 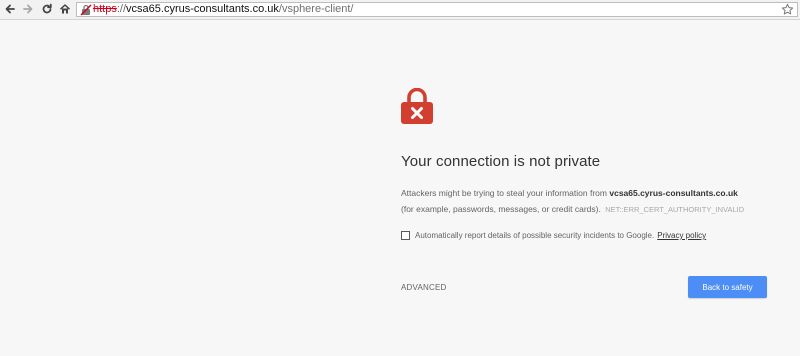 What do you see at coordinates (316, 9) in the screenshot?
I see `url-path: /vsphere-client/` at bounding box center [316, 9].